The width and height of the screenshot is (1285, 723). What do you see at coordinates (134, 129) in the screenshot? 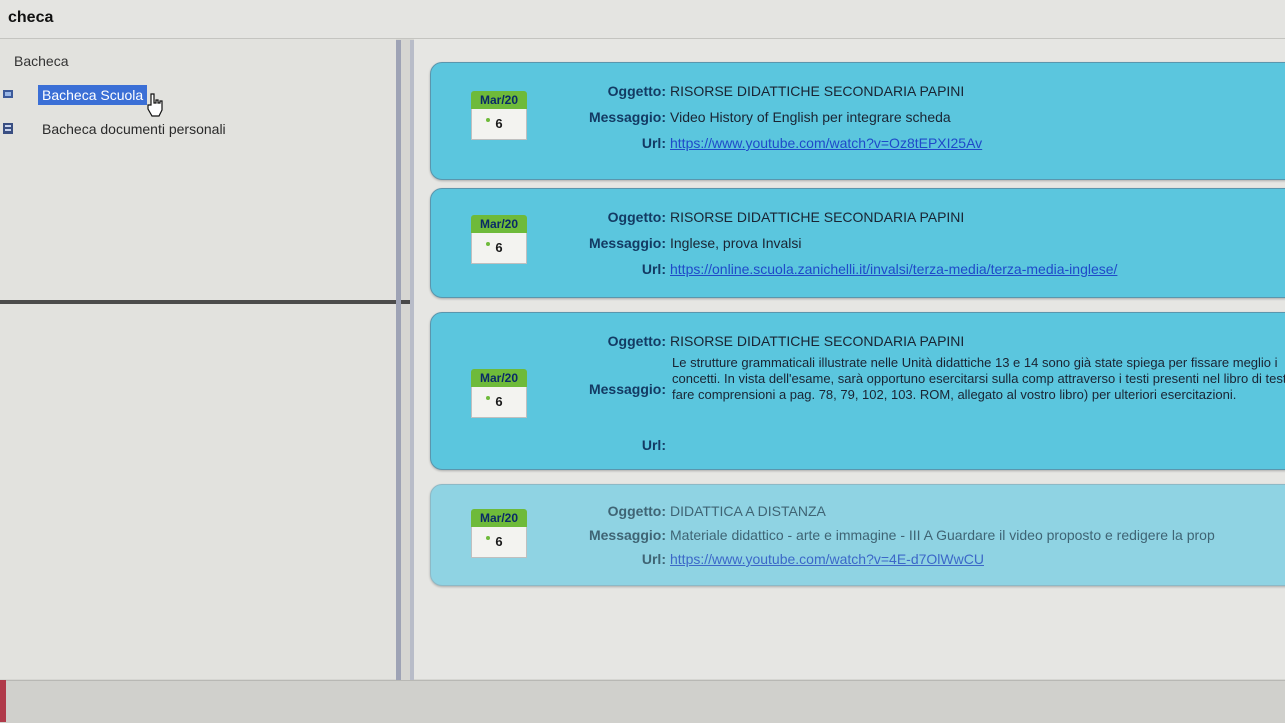
I see `sidebar-item-label: Bacheca documenti personali` at bounding box center [134, 129].